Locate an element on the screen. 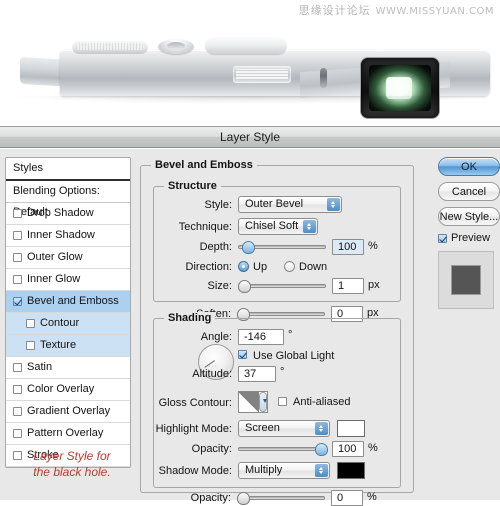 The width and height of the screenshot is (500, 506). size-slider-thumb is located at coordinates (244, 286).